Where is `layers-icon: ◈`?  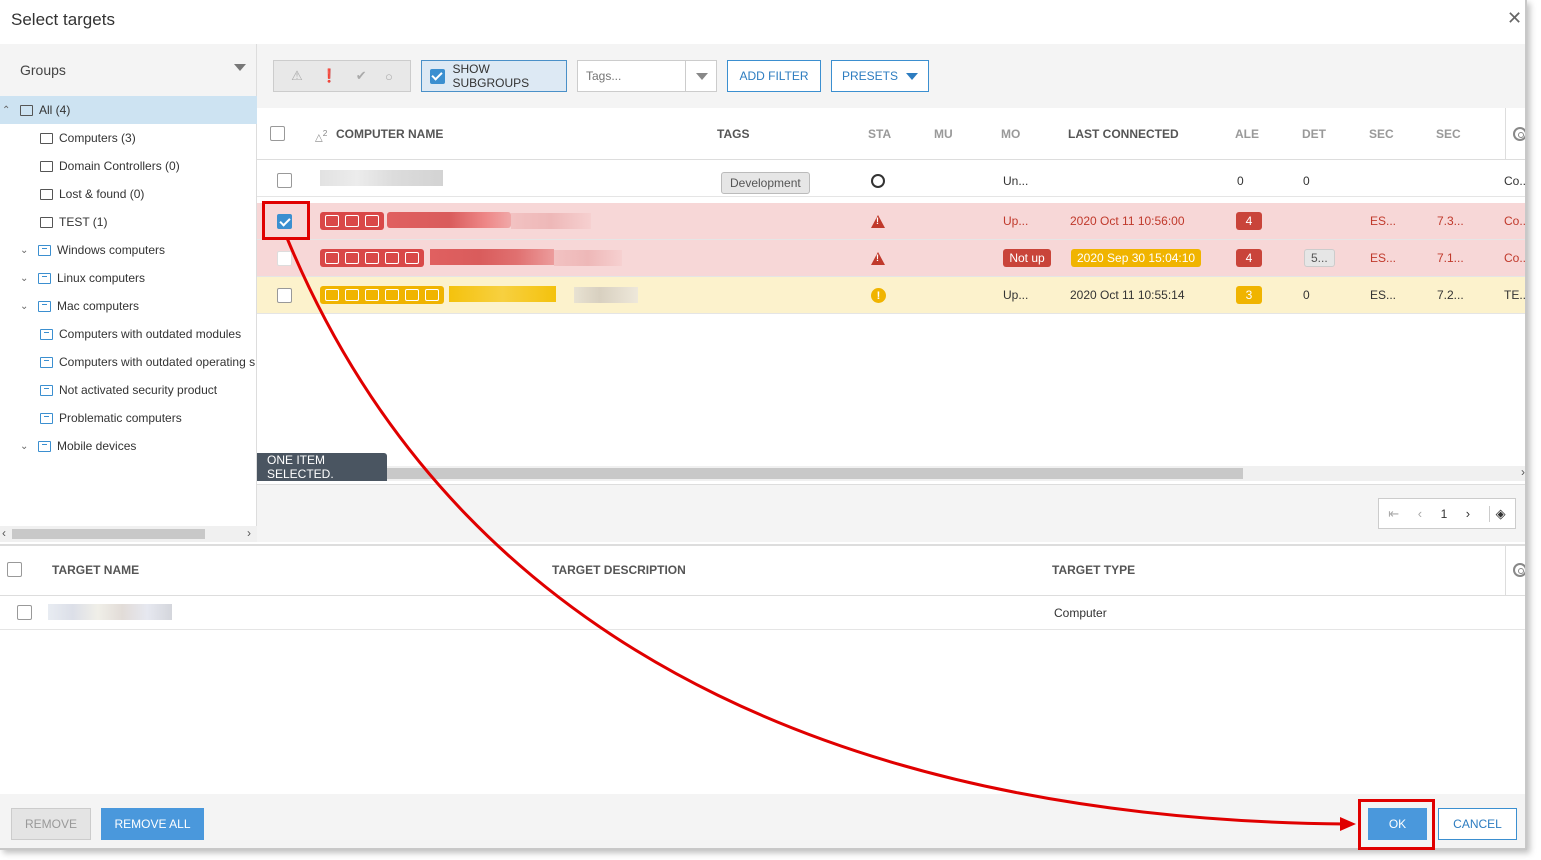
layers-icon: ◈ is located at coordinates (1497, 513).